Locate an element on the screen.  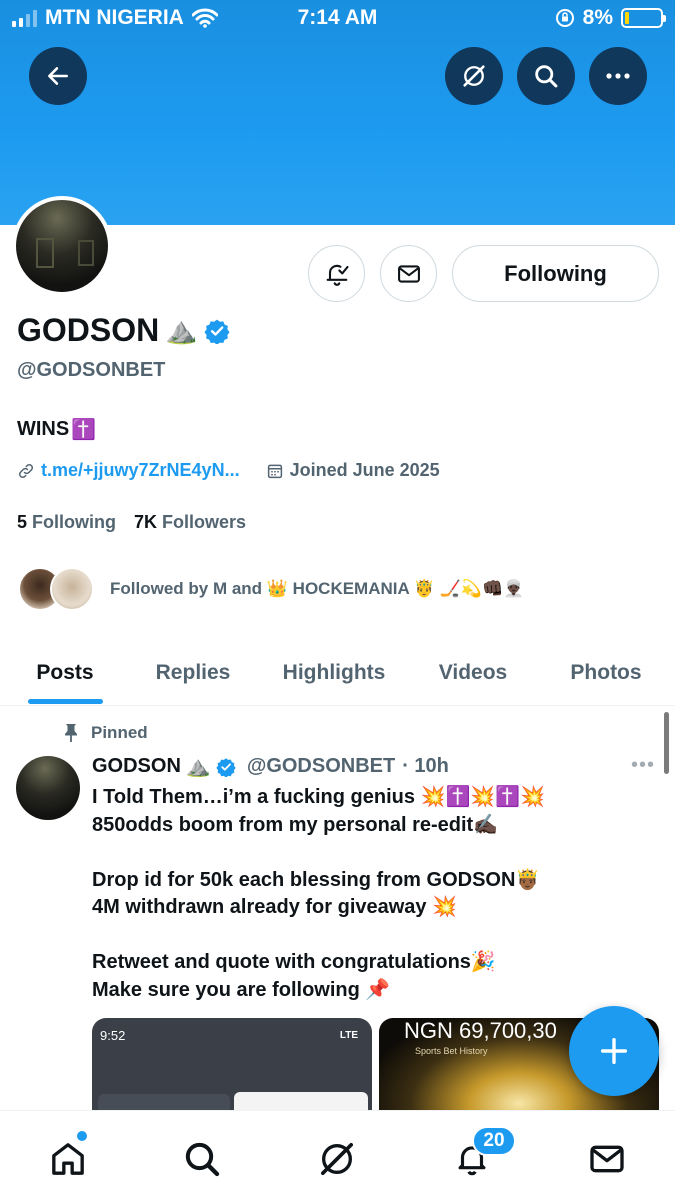
pinned-label-row: Pinned is located at coordinates (105, 733).